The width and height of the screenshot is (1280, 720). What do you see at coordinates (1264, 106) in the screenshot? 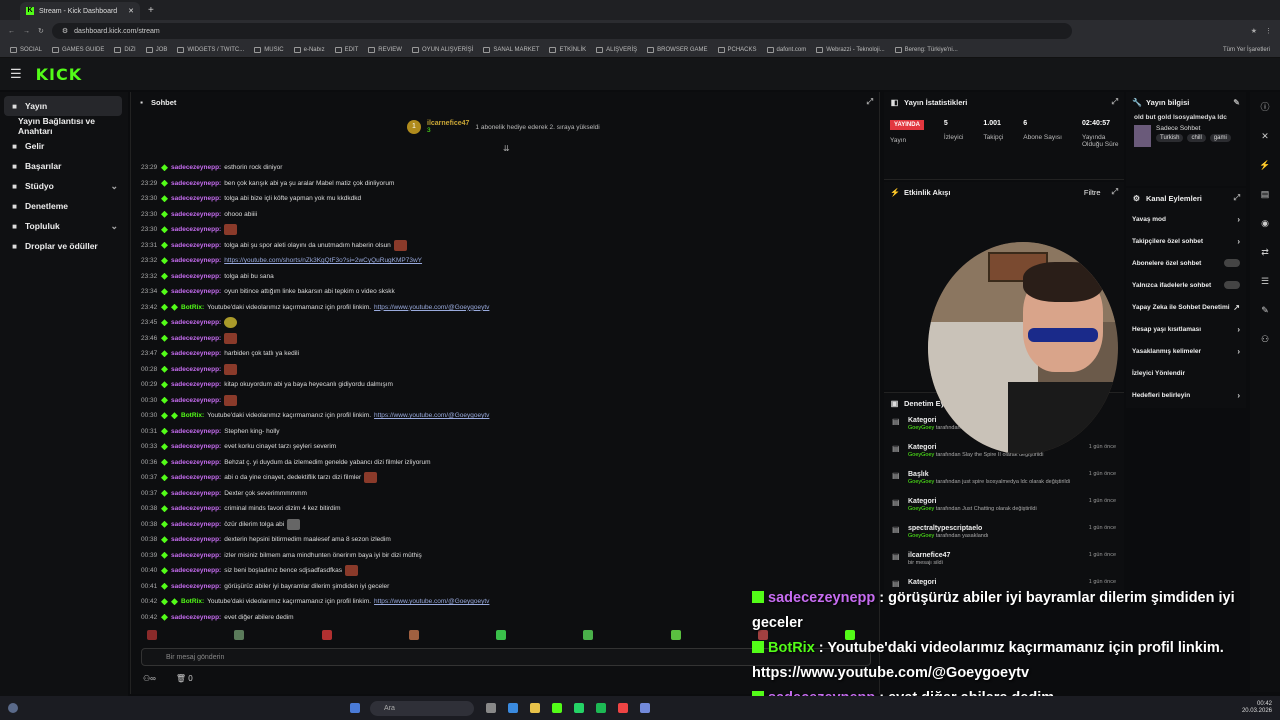
I see `info-icon: ⓘ` at bounding box center [1264, 106].